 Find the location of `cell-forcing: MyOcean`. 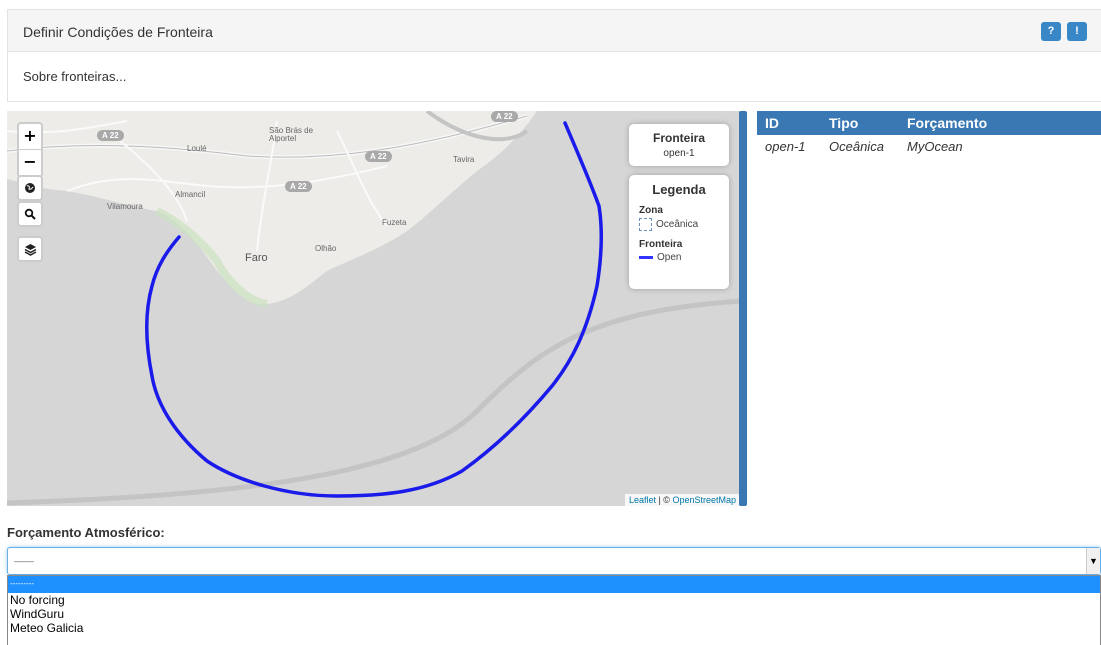

cell-forcing: MyOcean is located at coordinates (935, 146).